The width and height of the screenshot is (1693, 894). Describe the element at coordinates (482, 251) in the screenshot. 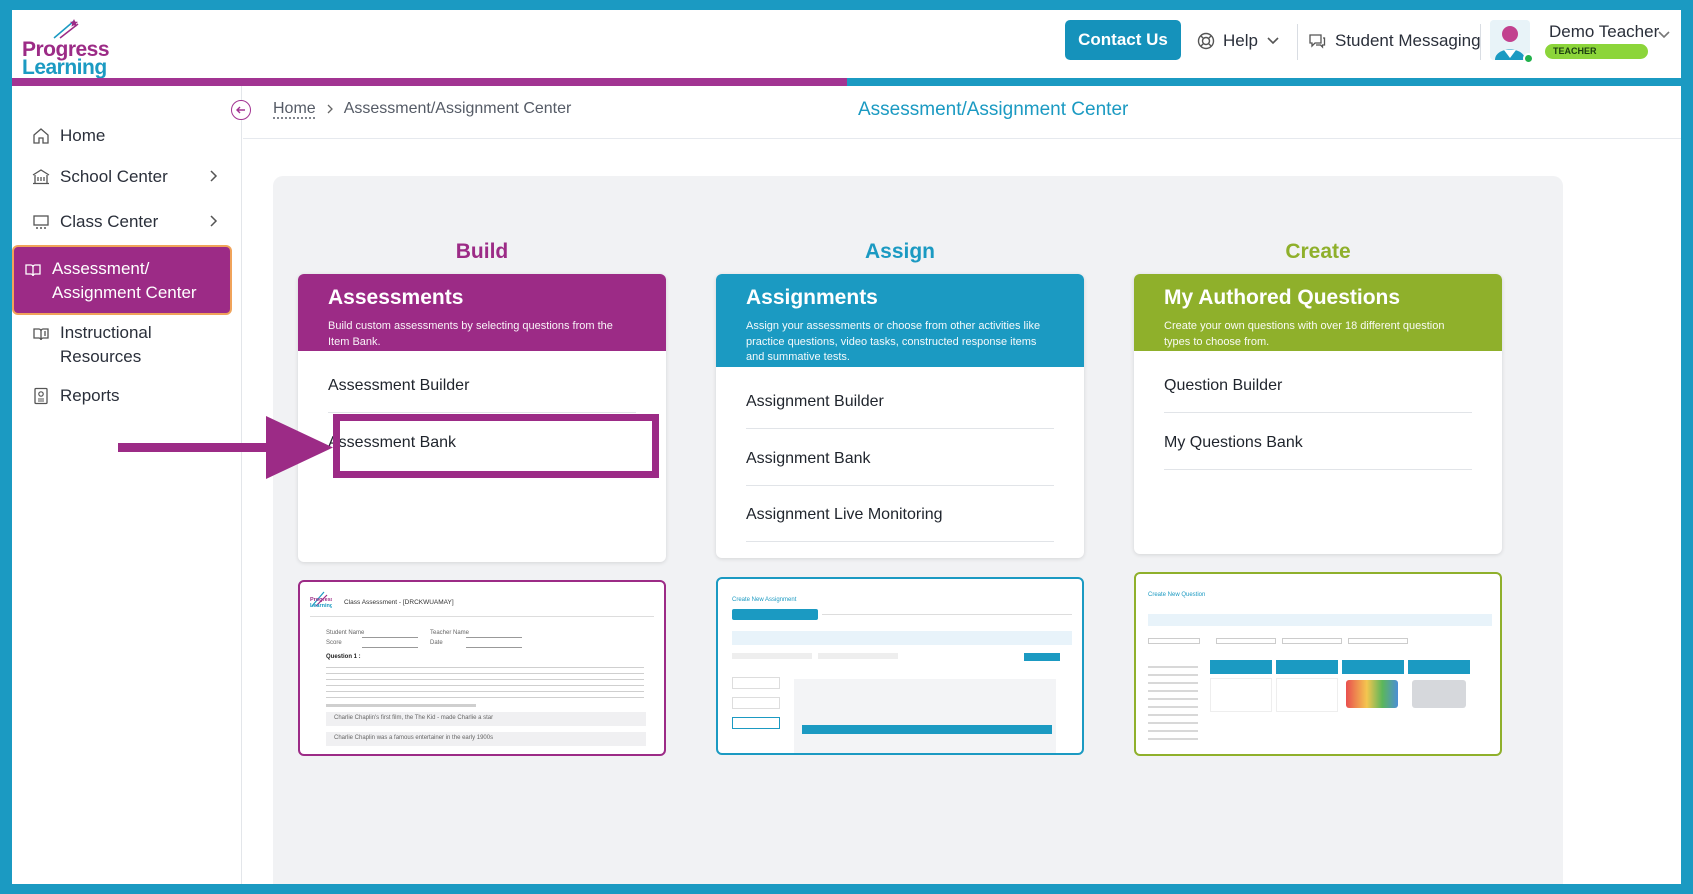

I see `build-heading: Build` at that location.